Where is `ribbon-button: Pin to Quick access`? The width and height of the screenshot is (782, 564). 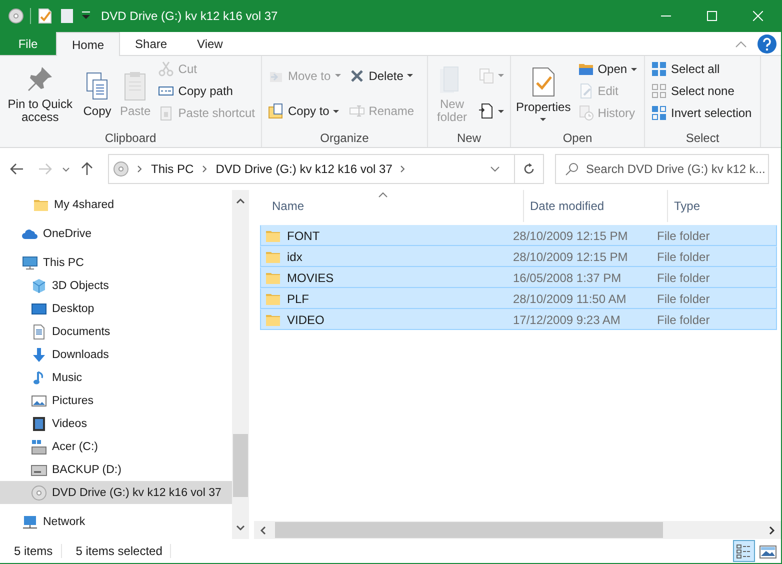
ribbon-button: Pin to Quick access is located at coordinates (40, 93).